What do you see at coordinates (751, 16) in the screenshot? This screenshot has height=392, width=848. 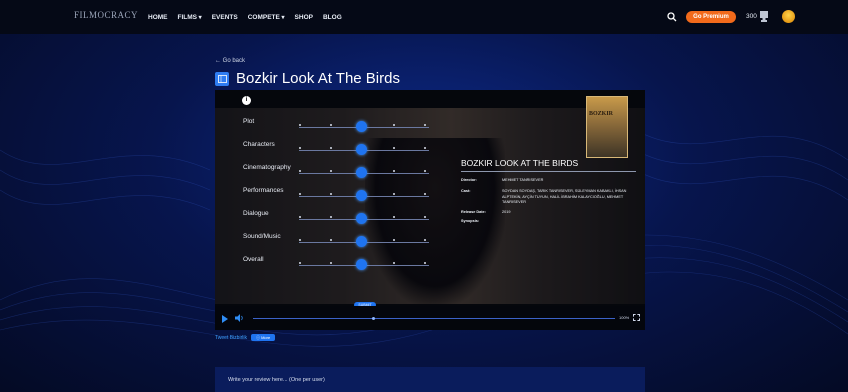 I see `coin-balance: 300` at bounding box center [751, 16].